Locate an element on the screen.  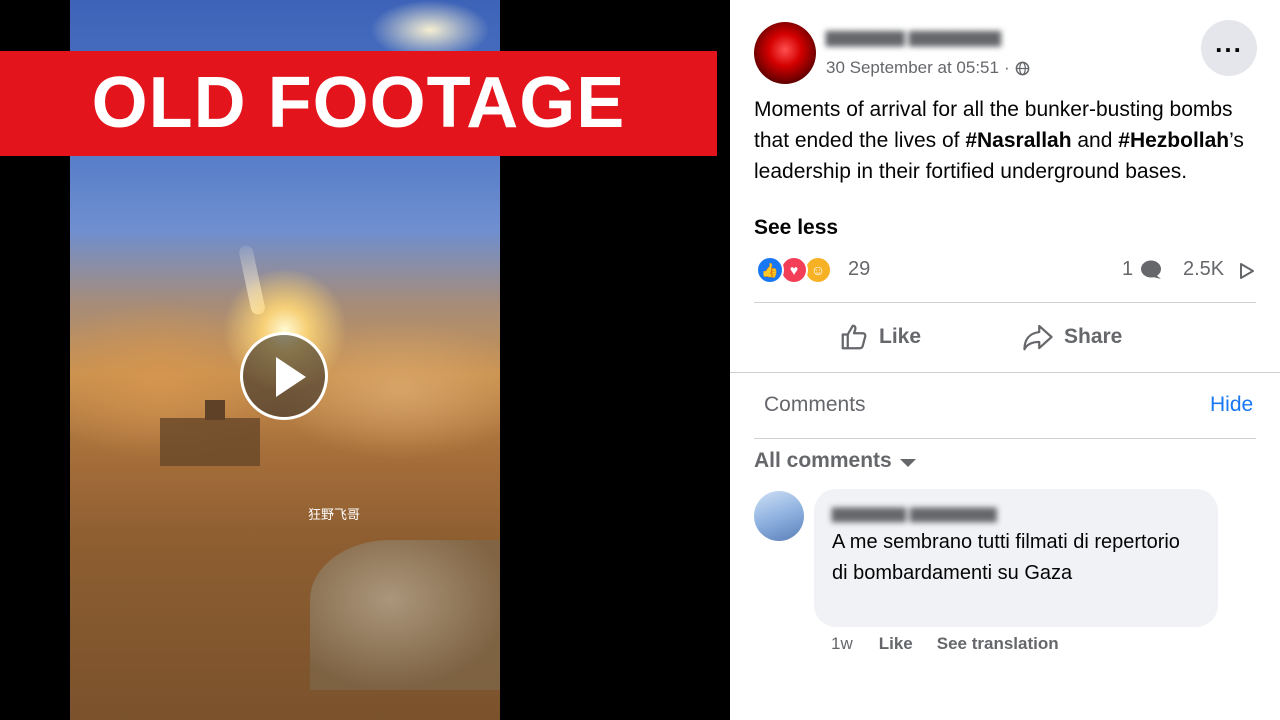
share-count: 2.5K is located at coordinates (1203, 269).